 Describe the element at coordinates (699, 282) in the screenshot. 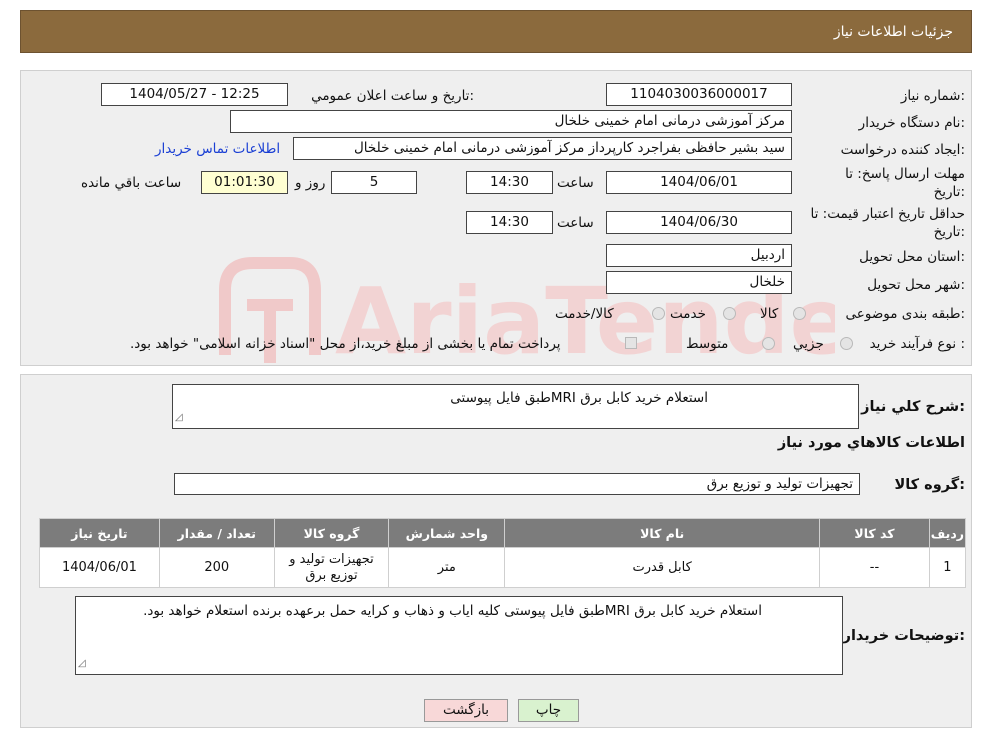

I see `city-field: خلخال` at that location.